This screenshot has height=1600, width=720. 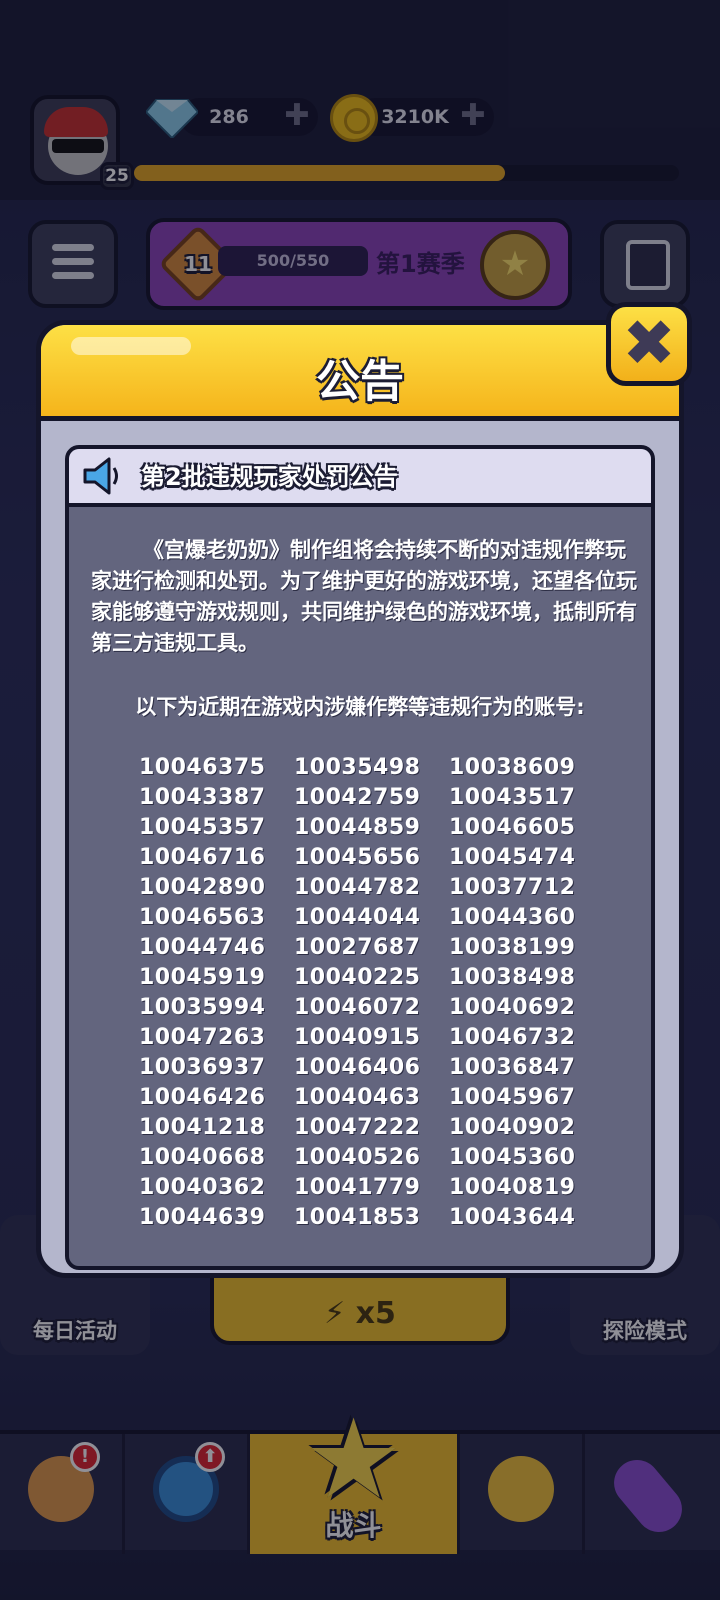 What do you see at coordinates (512, 797) in the screenshot?
I see `account-id: 10043517` at bounding box center [512, 797].